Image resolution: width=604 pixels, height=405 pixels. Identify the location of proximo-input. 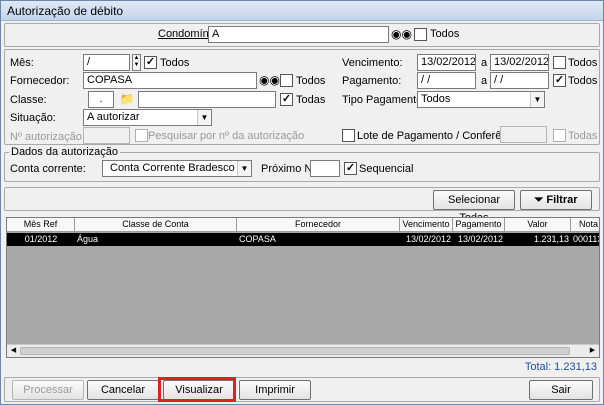
(325, 168).